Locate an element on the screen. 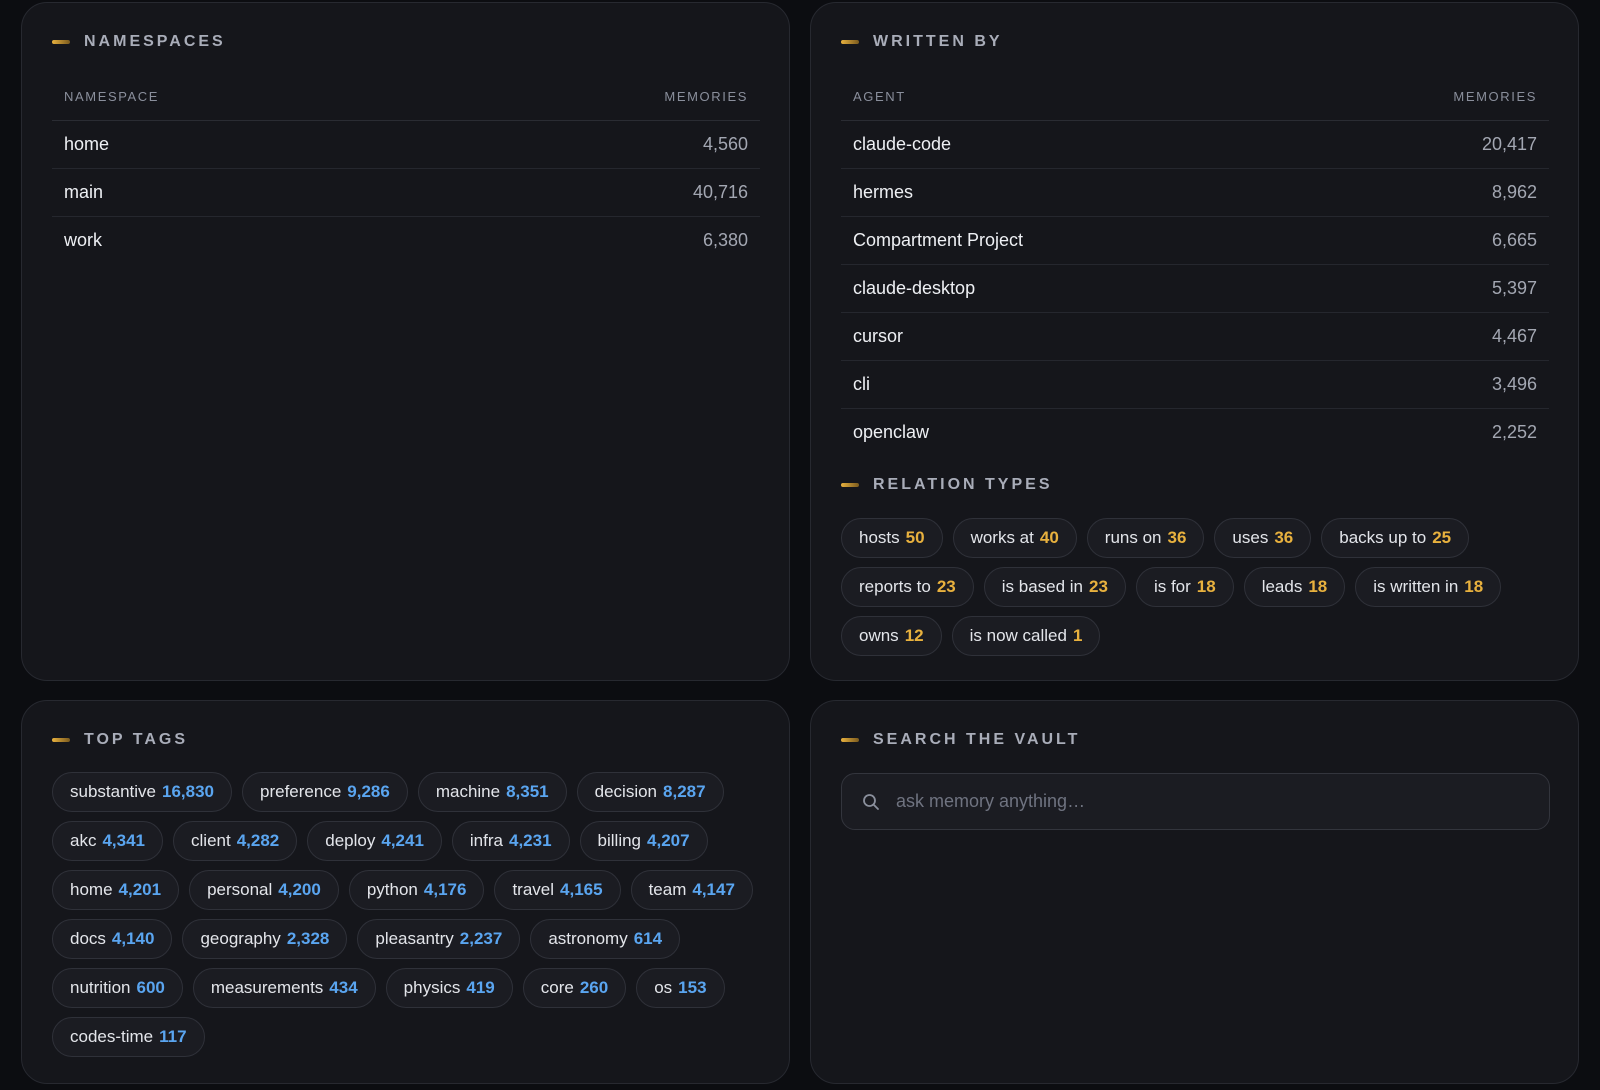 This screenshot has height=1090, width=1600. tag-pill: decision 8,287 is located at coordinates (650, 792).